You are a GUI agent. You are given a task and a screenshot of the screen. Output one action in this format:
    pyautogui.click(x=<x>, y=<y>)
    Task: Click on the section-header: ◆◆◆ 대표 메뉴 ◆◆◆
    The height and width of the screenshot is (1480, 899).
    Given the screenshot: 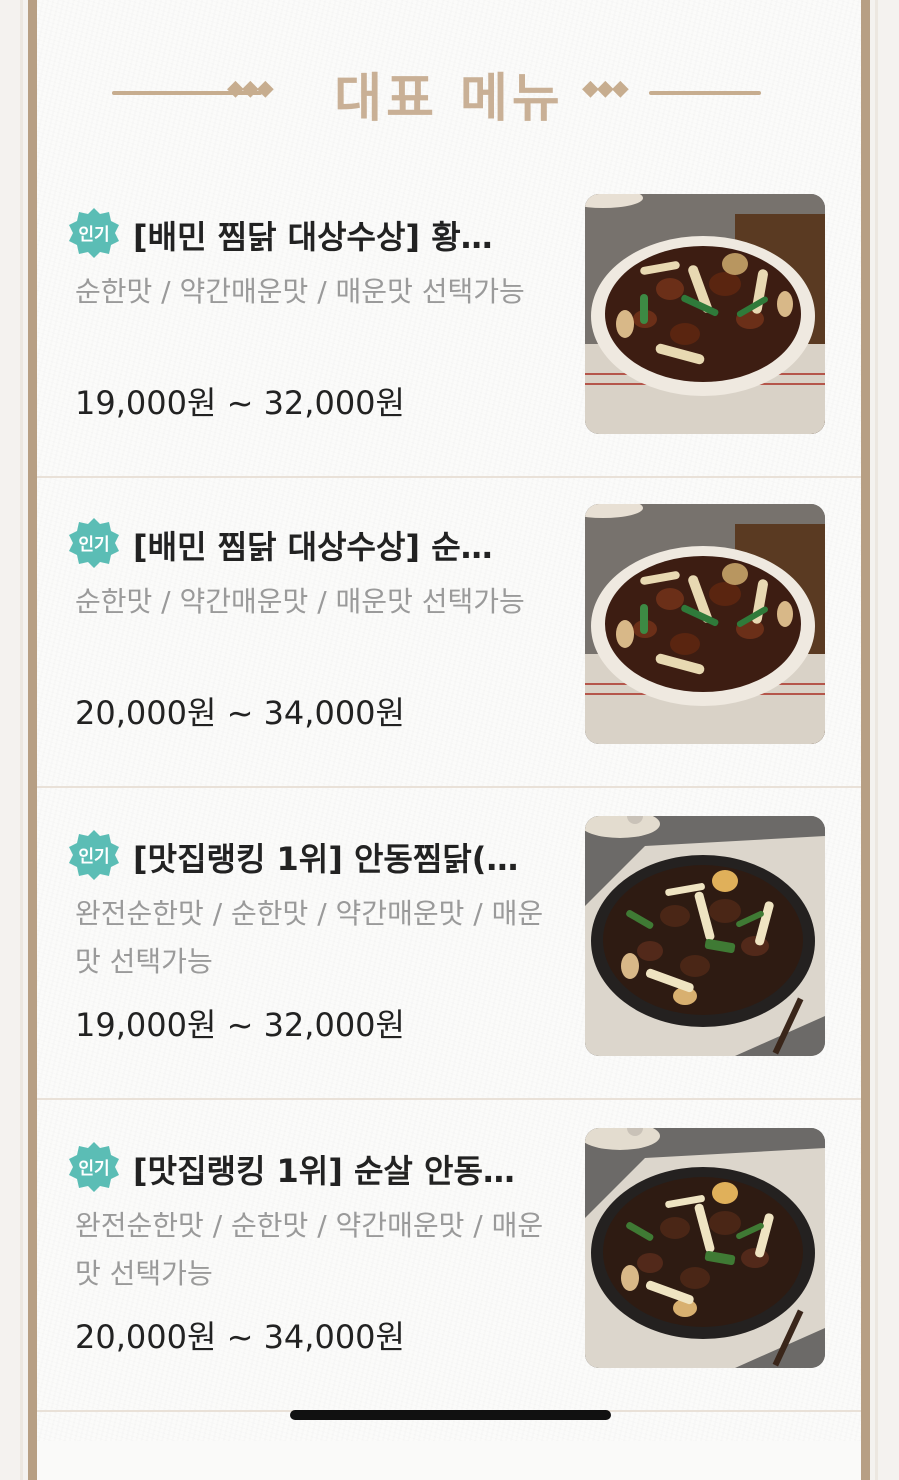 What is the action you would take?
    pyautogui.click(x=449, y=92)
    